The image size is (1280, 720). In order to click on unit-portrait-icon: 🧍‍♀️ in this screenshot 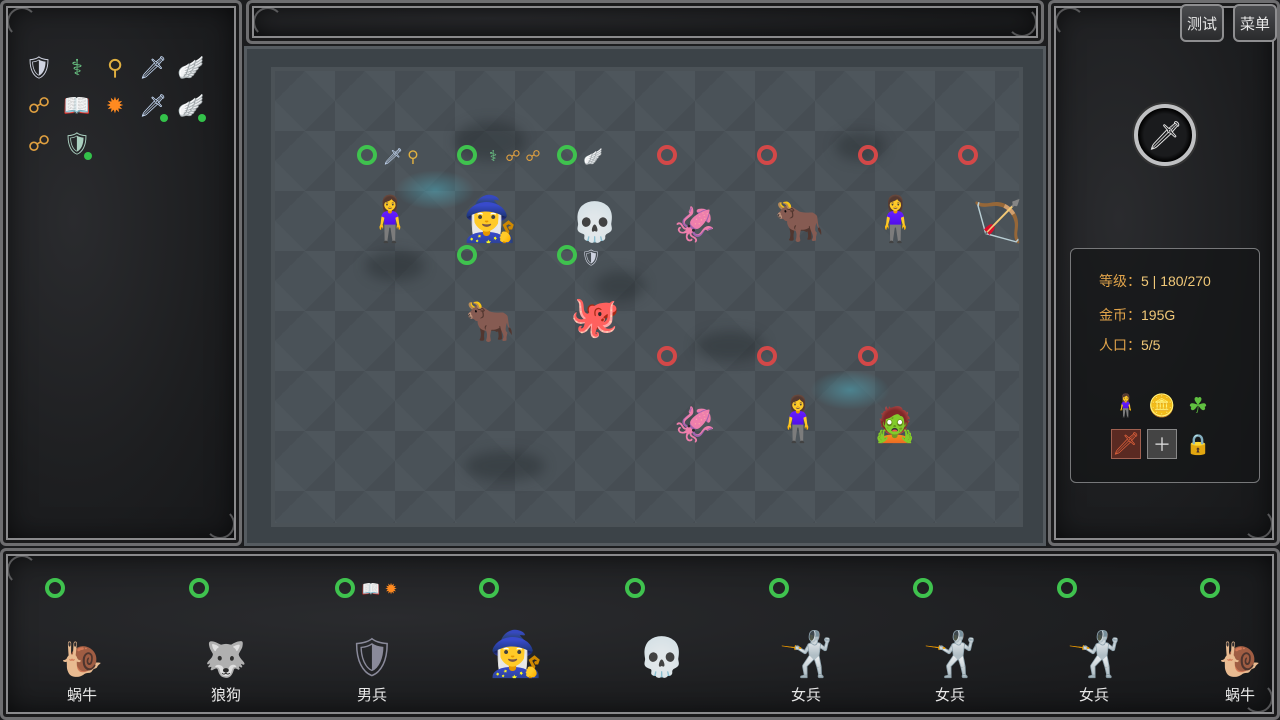, I will do `click(1126, 406)`.